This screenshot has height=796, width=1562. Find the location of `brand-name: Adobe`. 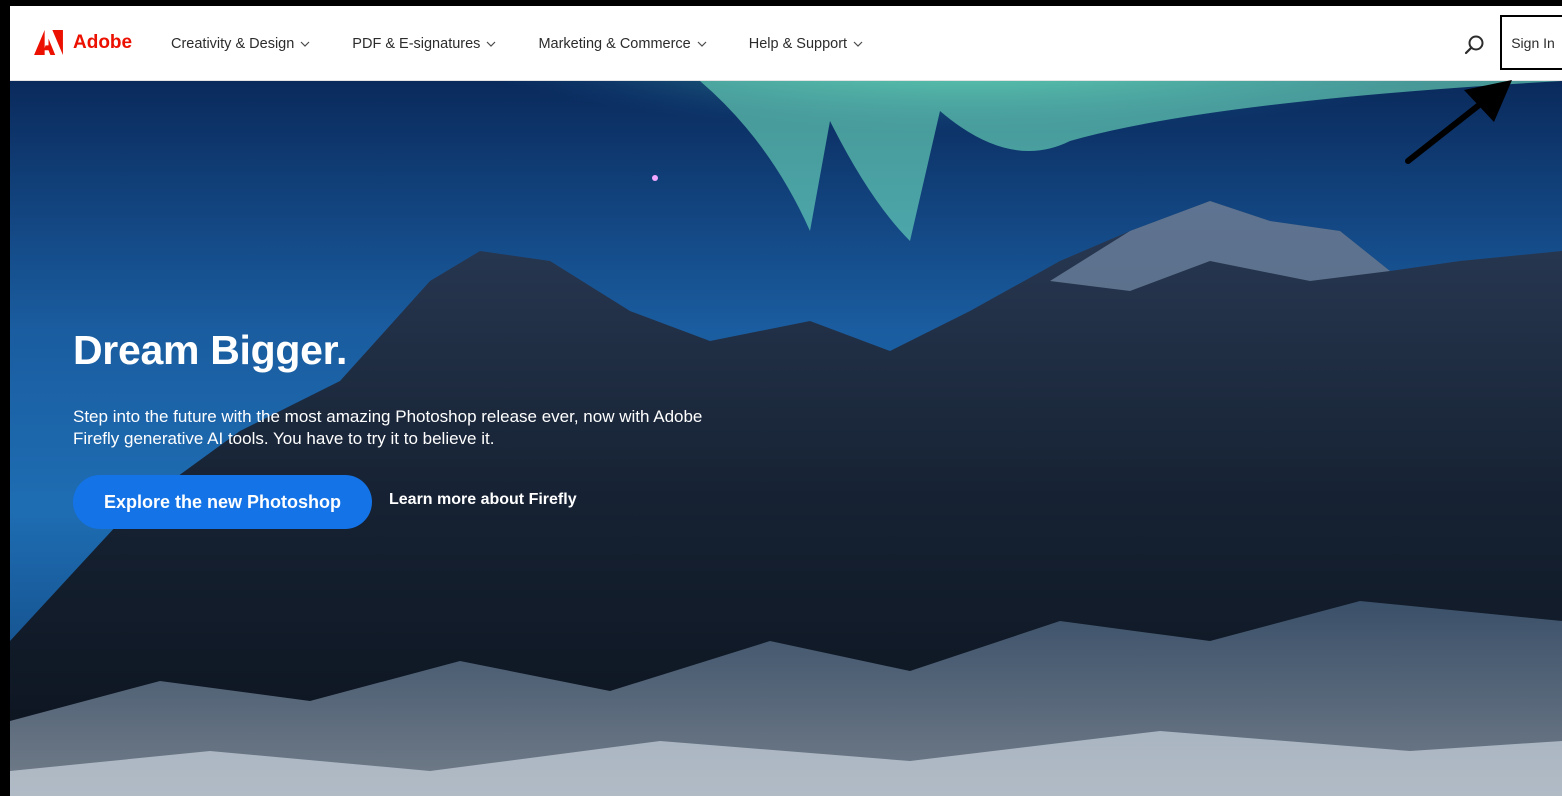

brand-name: Adobe is located at coordinates (103, 42).